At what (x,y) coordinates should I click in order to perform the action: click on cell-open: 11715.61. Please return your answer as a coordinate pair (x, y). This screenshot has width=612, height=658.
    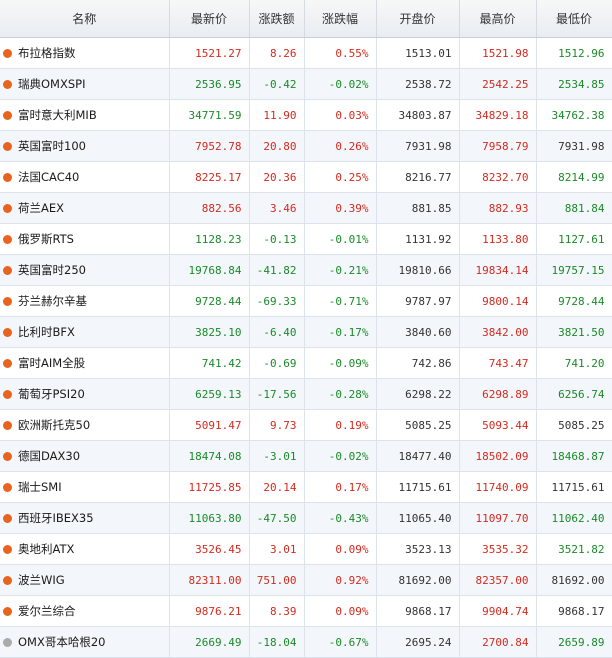
    Looking at the image, I should click on (418, 487).